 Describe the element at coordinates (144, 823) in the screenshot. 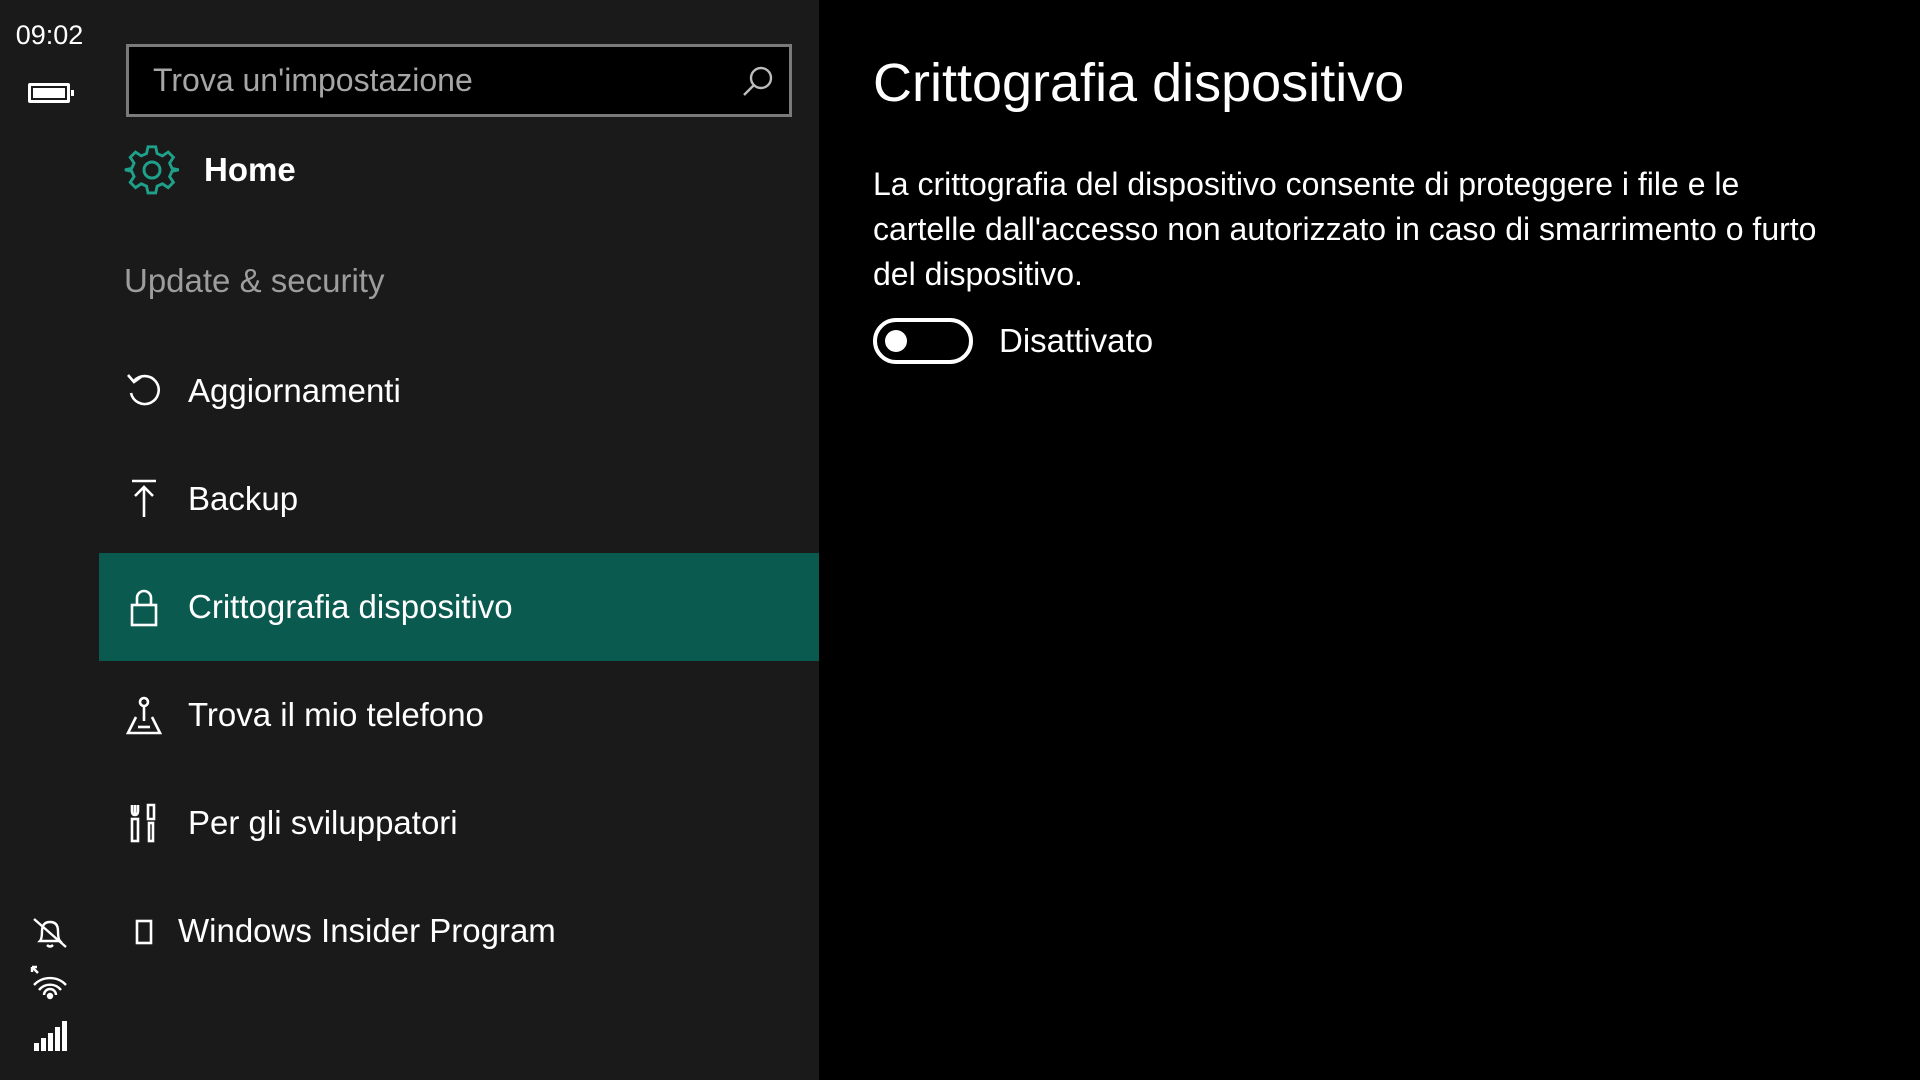

I see `developer-tools-icon` at that location.